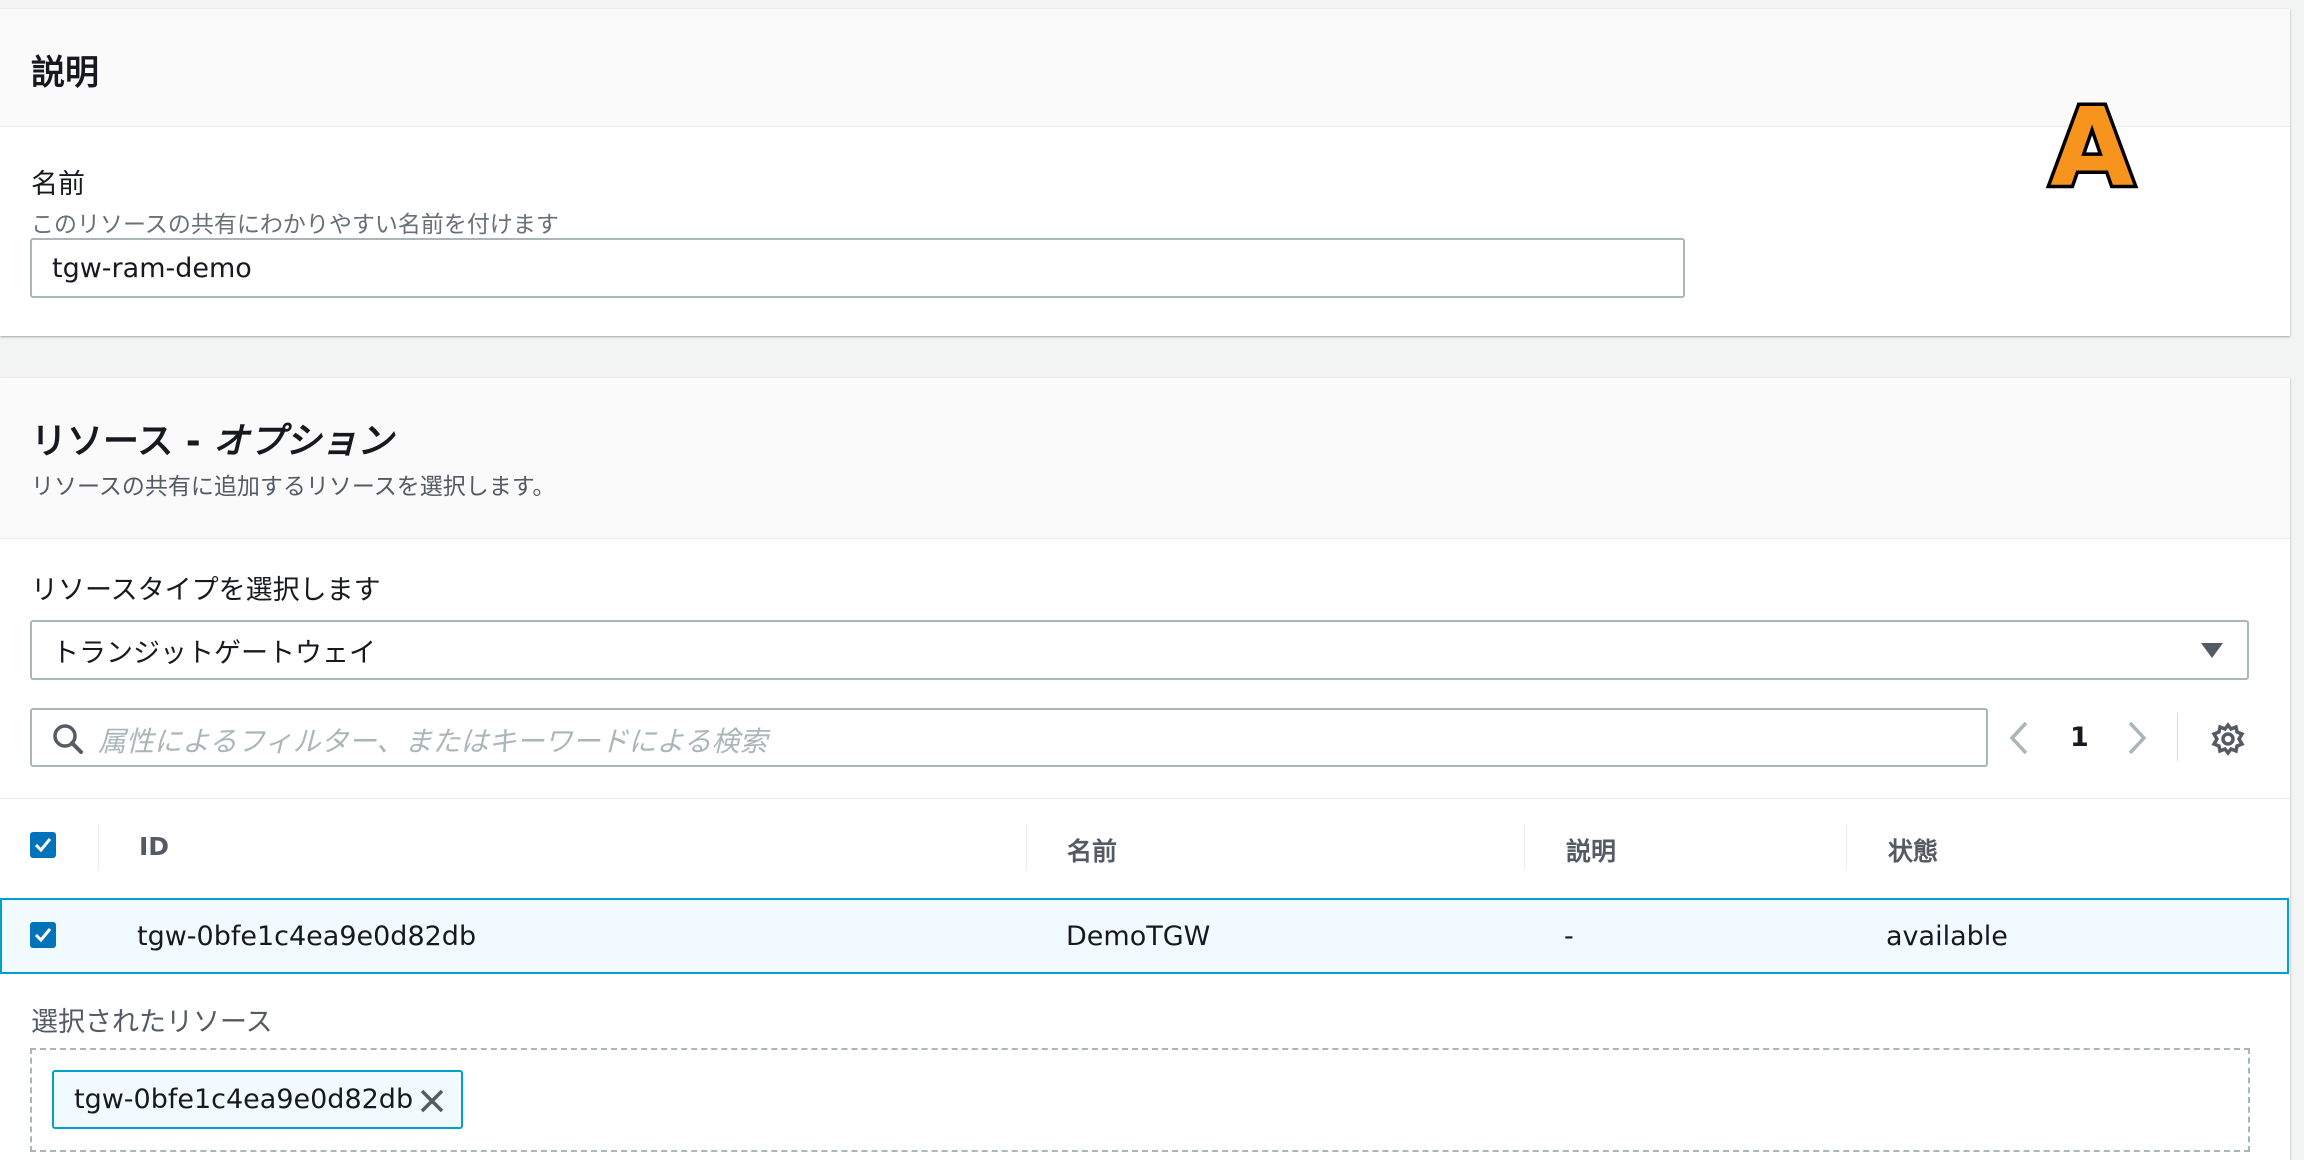 The height and width of the screenshot is (1160, 2304). I want to click on column-header-id: ID, so click(154, 846).